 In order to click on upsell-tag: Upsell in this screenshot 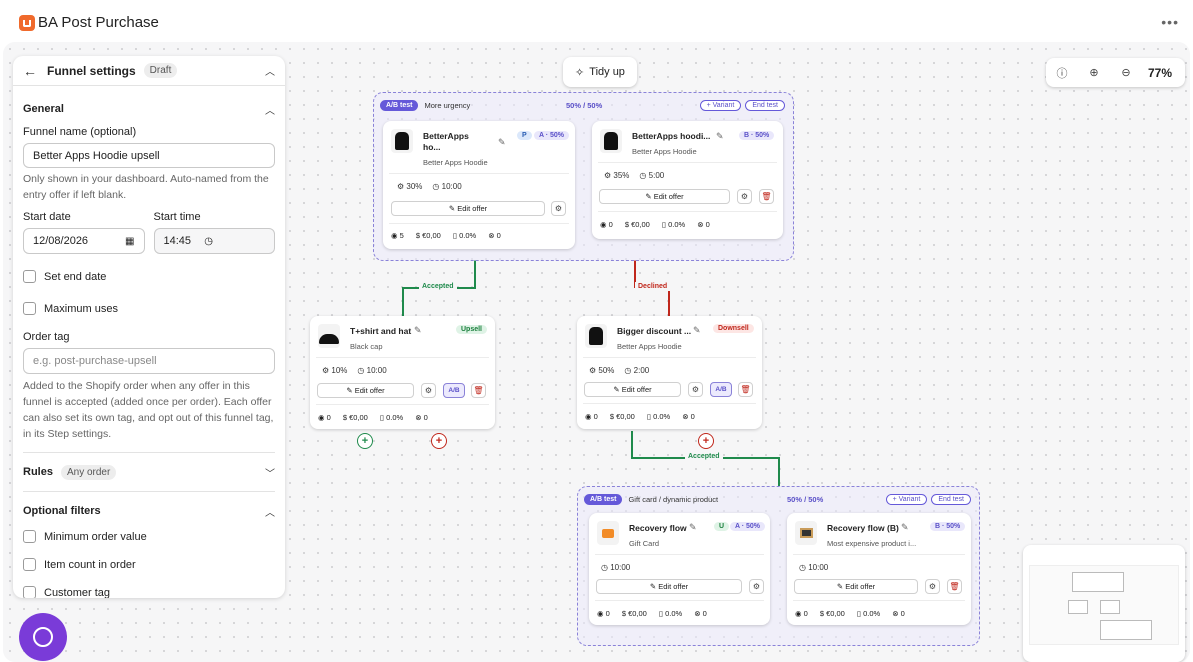, I will do `click(472, 329)`.